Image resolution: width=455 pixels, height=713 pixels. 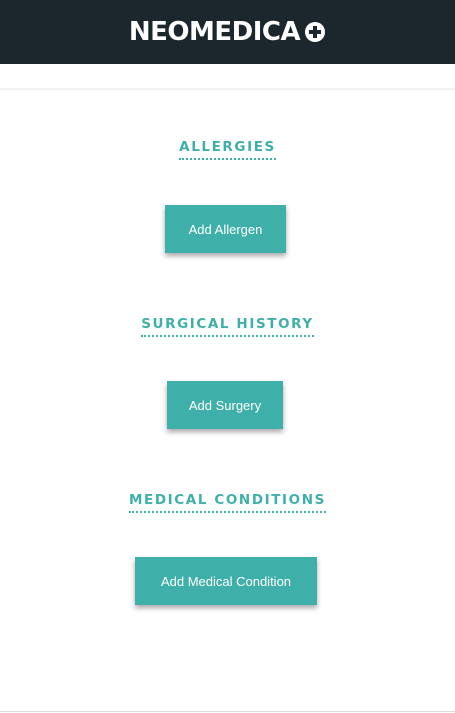 I want to click on footer-divider, so click(x=227, y=711).